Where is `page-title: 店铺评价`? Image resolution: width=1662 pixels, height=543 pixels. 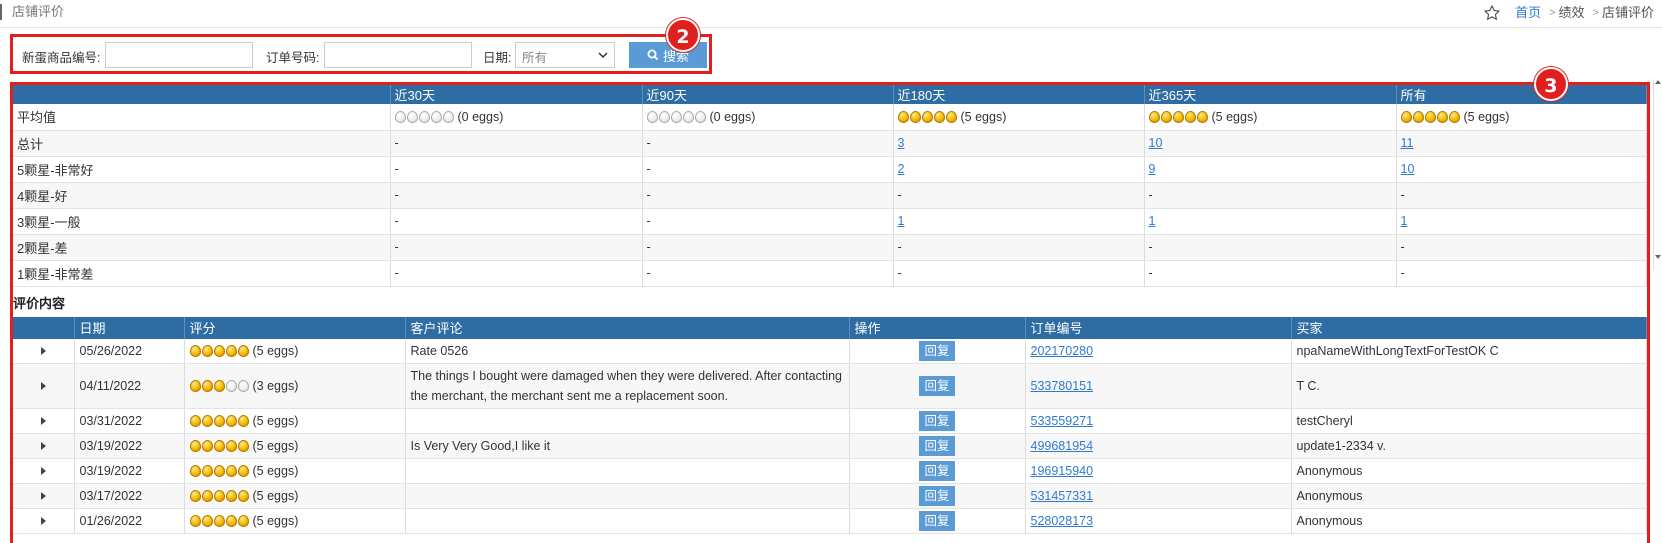
page-title: 店铺评价 is located at coordinates (32, 12).